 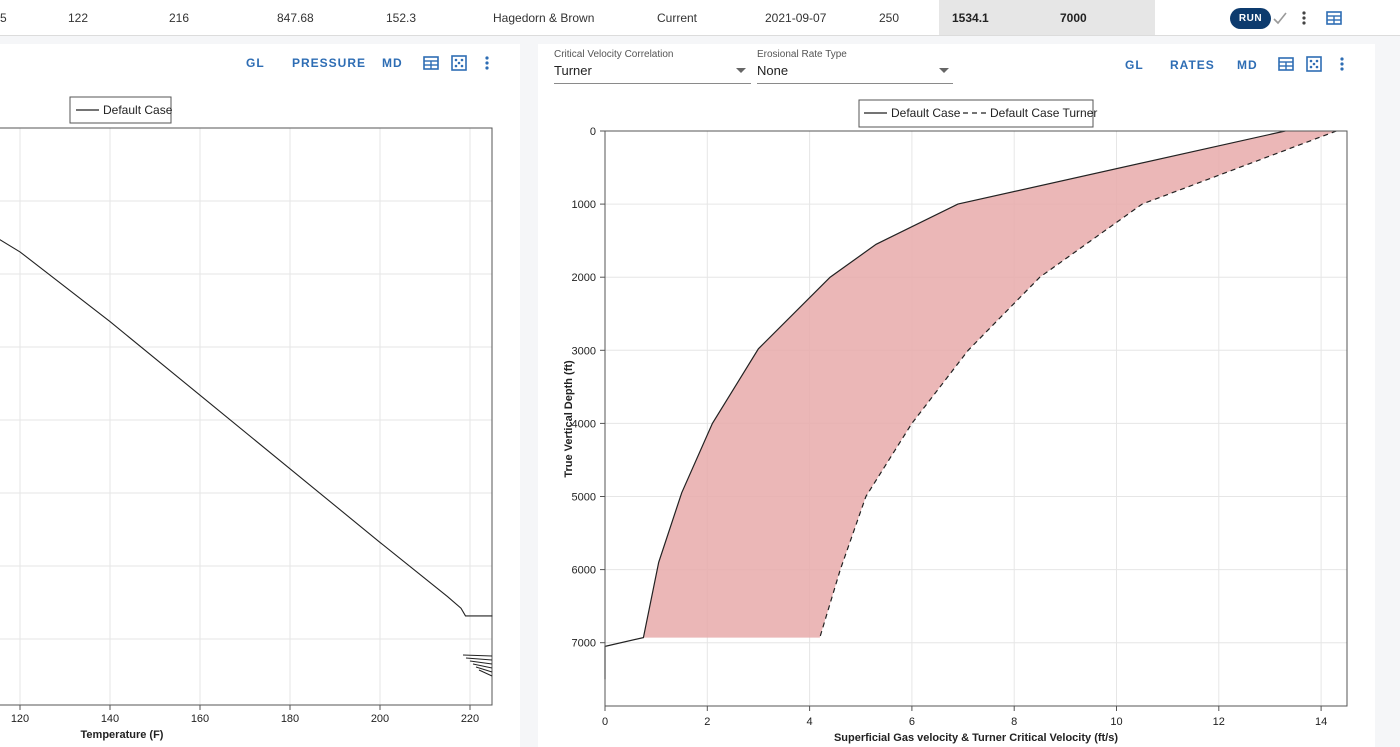 I want to click on y-tick-label: 6000, so click(x=584, y=571).